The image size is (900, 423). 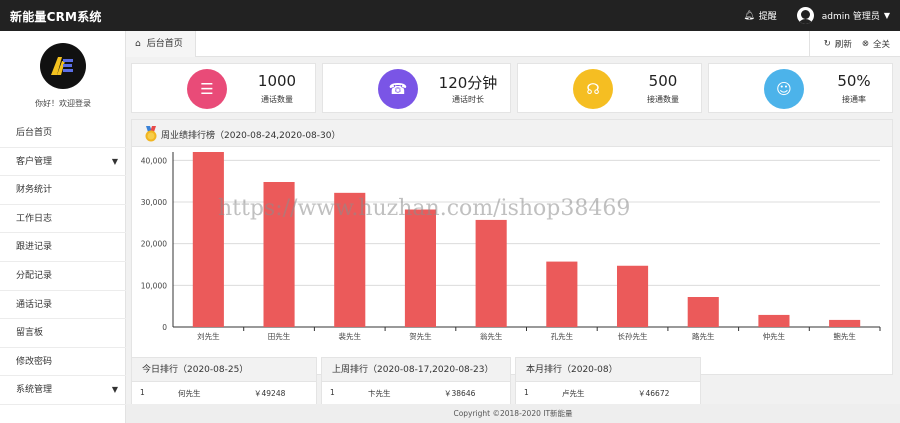 I want to click on table-row: 1 卞先生 ￥38646, so click(x=416, y=392).